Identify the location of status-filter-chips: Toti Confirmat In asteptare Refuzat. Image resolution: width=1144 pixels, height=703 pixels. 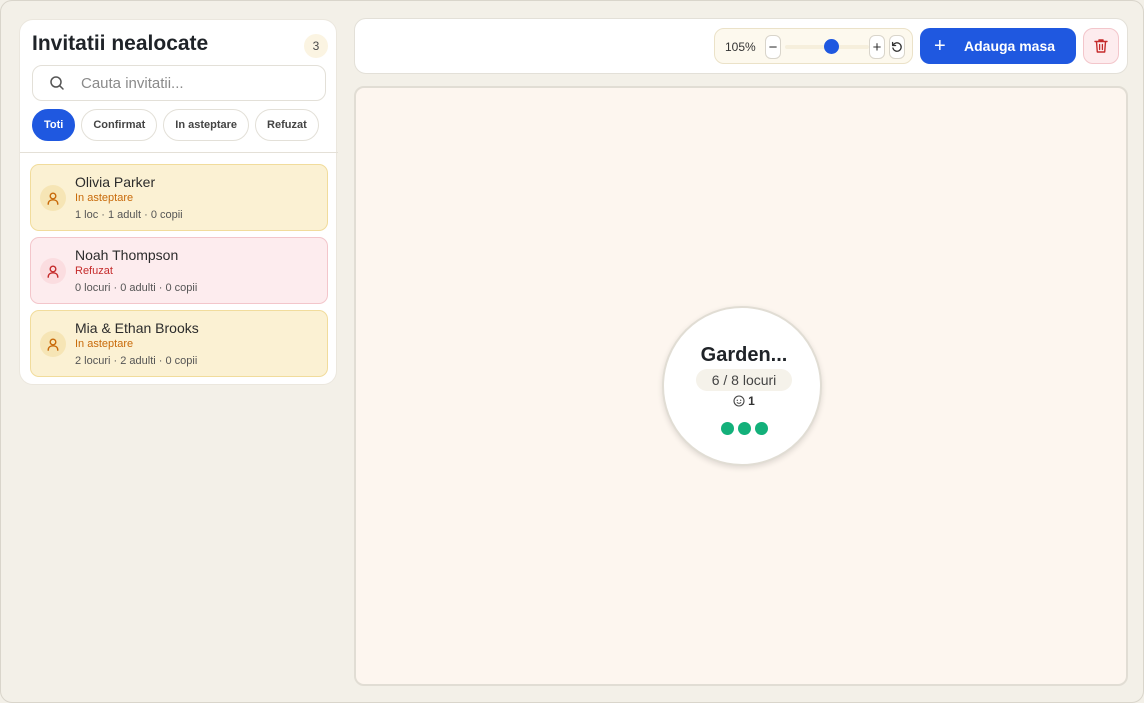
(175, 125).